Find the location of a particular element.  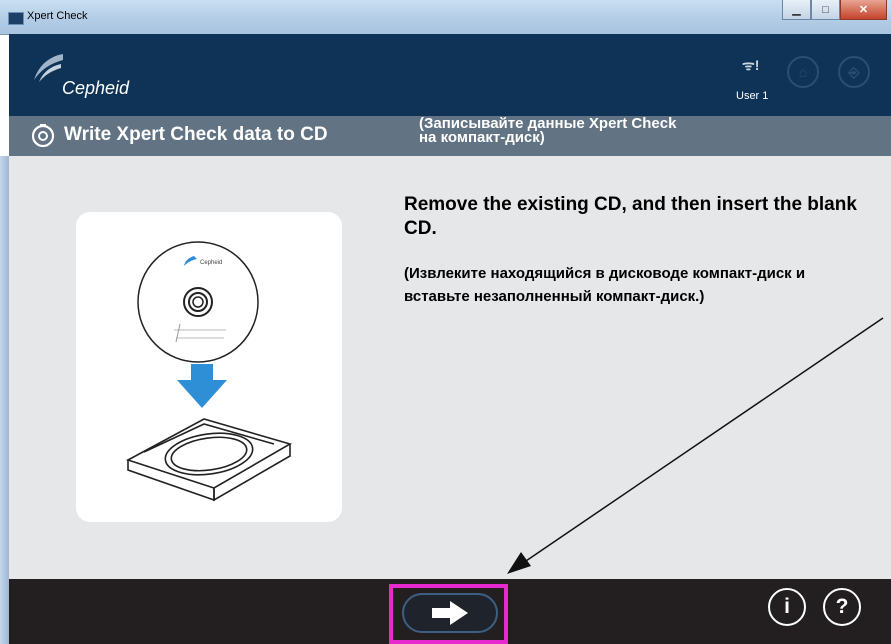

app-header: Cepheid ᯤ! User 1 ⌂ ⎆ is located at coordinates (450, 75).